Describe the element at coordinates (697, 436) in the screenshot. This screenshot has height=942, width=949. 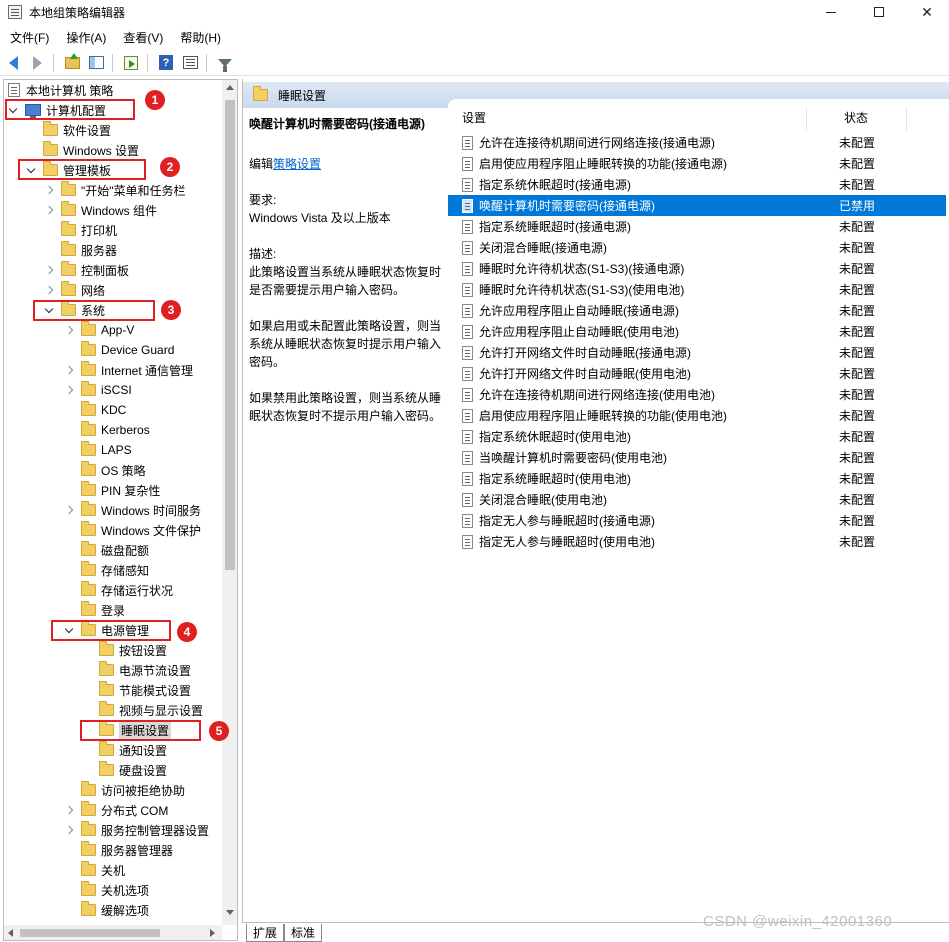
I see `policy-row: 指定系统休眠超时(使用电池) 未配置` at that location.